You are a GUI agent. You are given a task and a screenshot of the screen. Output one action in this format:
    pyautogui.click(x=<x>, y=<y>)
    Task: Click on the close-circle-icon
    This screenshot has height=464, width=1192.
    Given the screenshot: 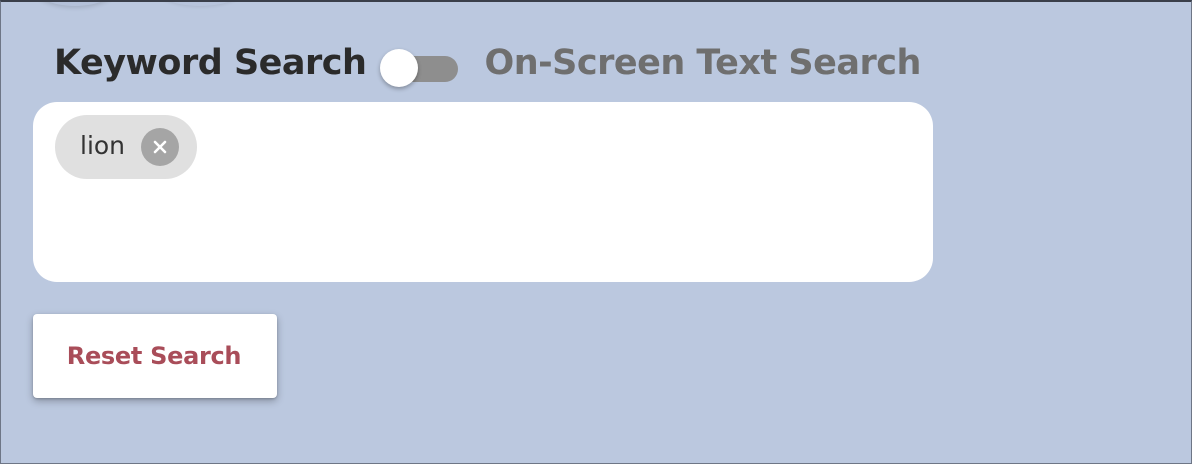 What is the action you would take?
    pyautogui.click(x=160, y=147)
    